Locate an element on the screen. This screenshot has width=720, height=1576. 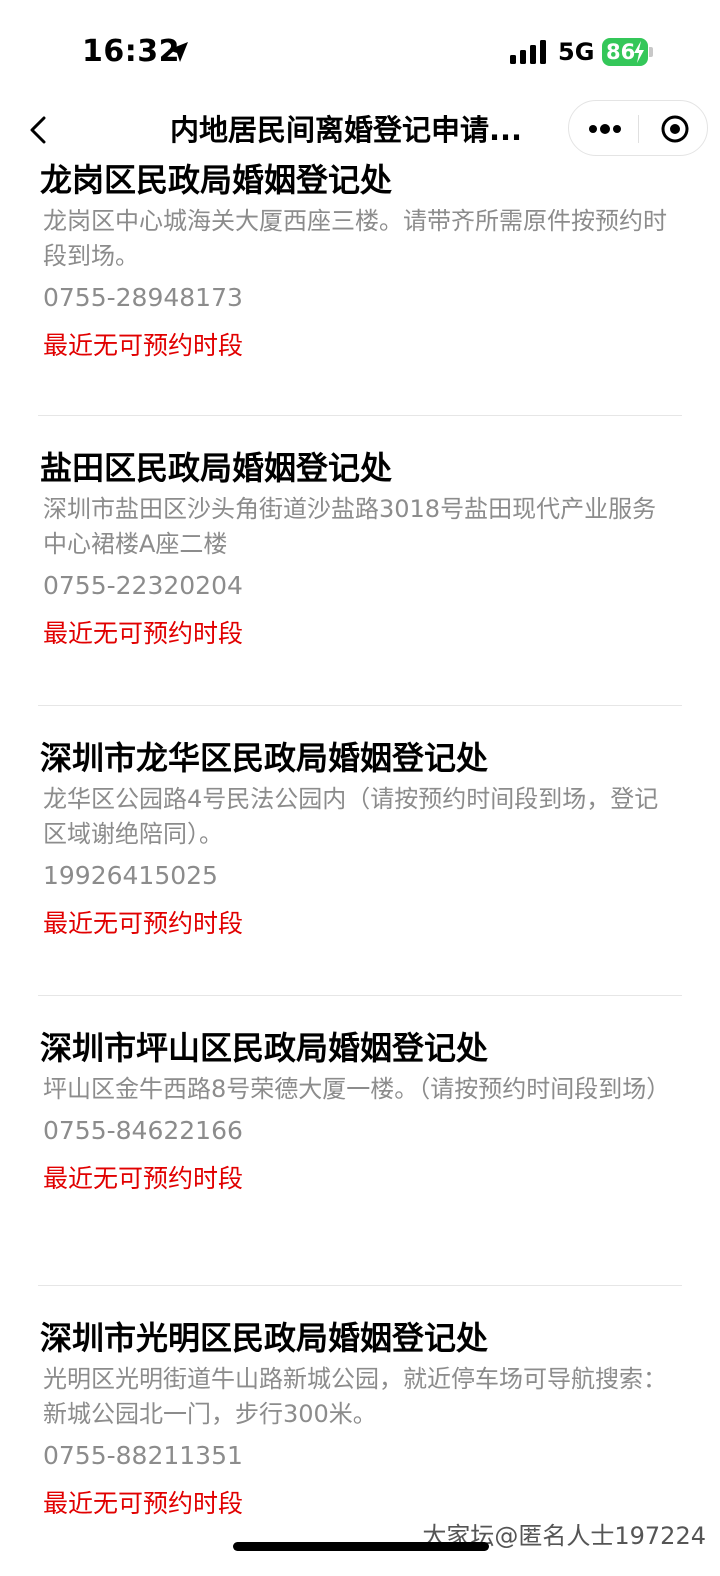
office-name: 盐田区民政局婚姻登记处 is located at coordinates (216, 468).